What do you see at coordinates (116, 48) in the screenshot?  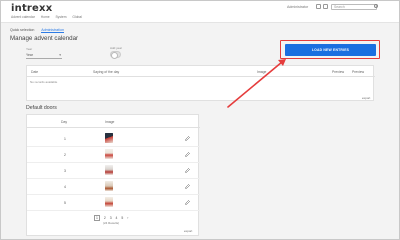 I see `toggle-label: Add year` at bounding box center [116, 48].